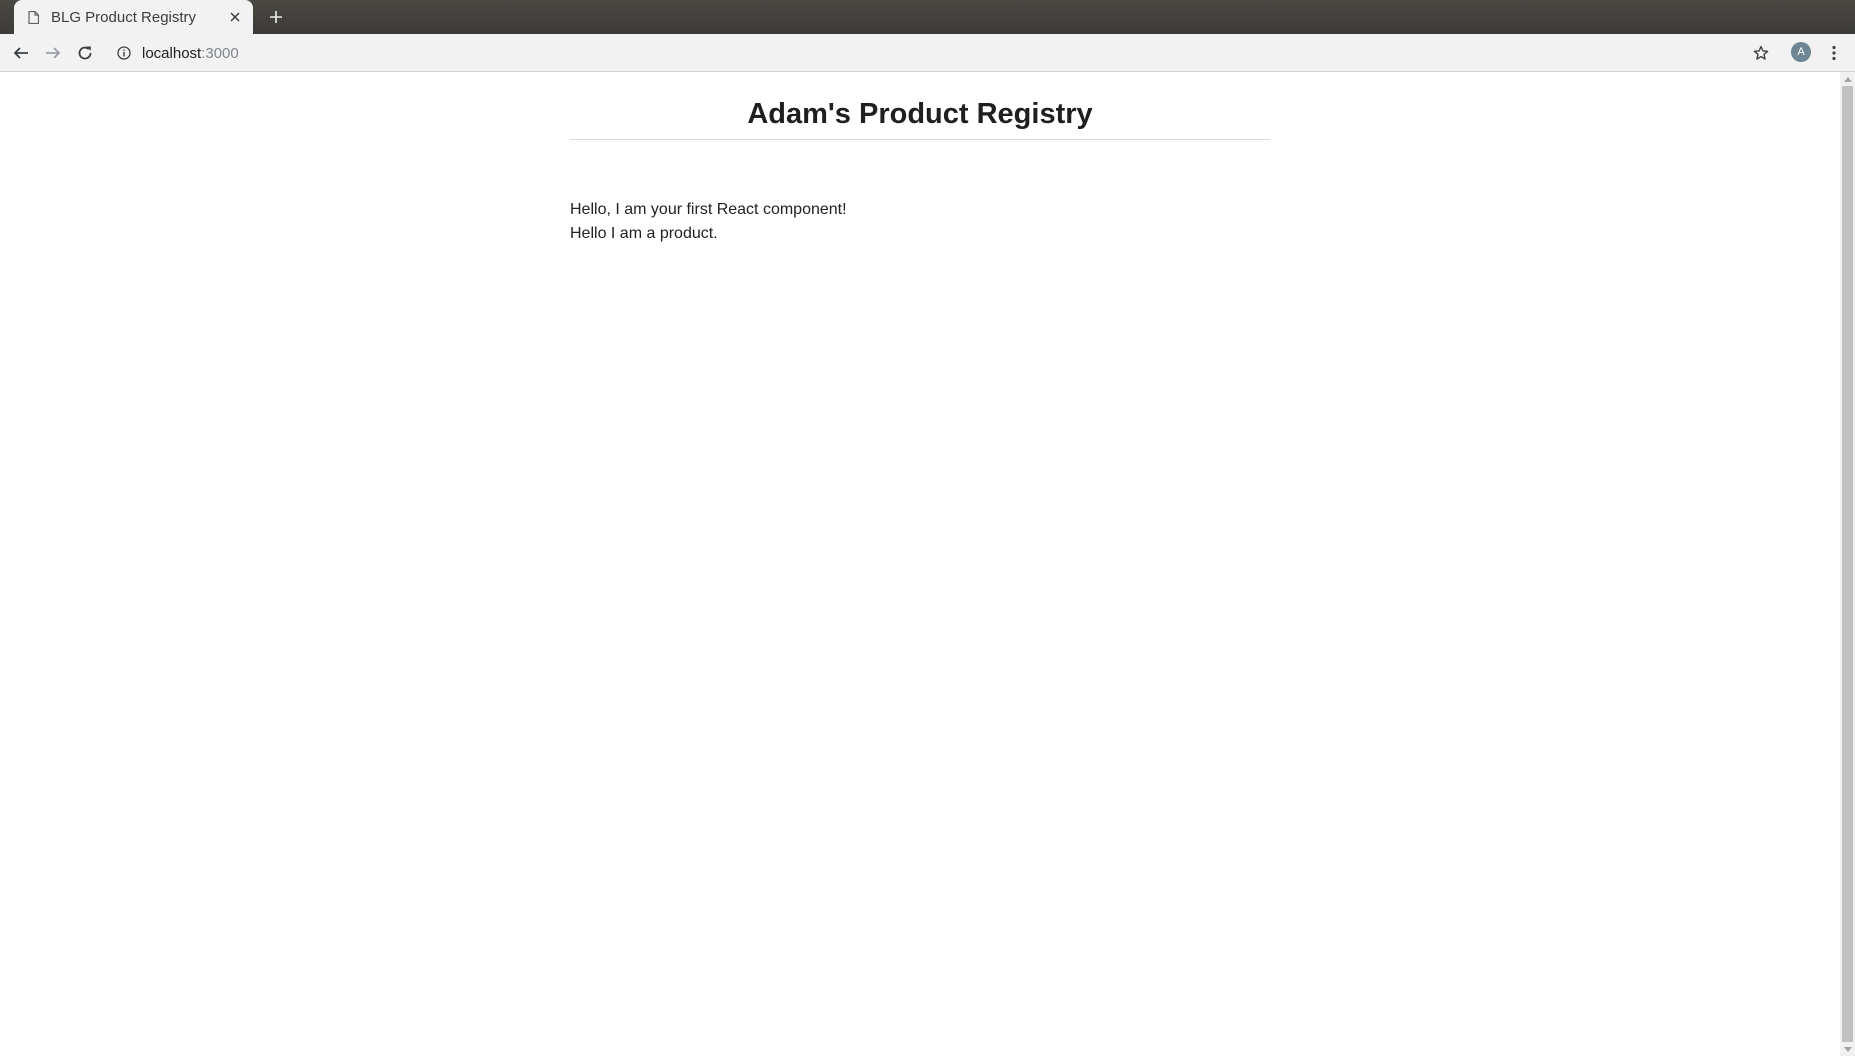 The height and width of the screenshot is (1056, 1855). Describe the element at coordinates (1847, 79) in the screenshot. I see `scroll-up-arrow-icon` at that location.